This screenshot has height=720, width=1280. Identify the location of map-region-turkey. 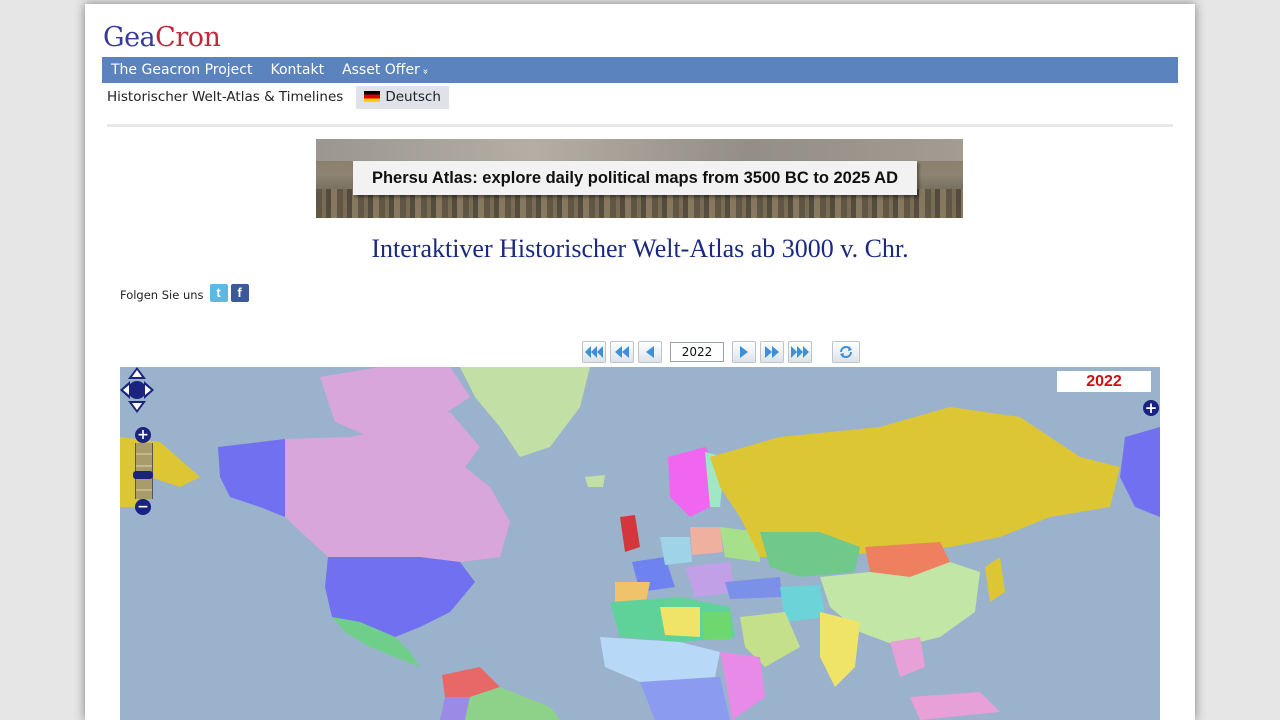
(753, 588).